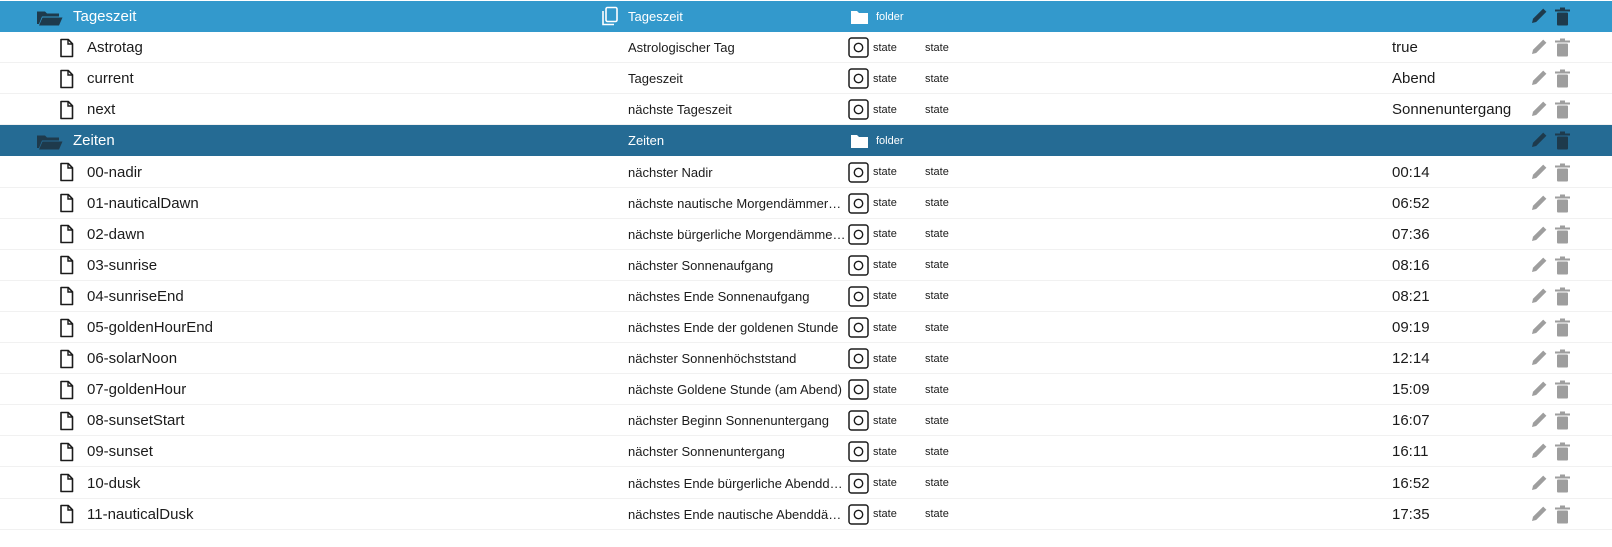 Image resolution: width=1612 pixels, height=547 pixels. What do you see at coordinates (1413, 78) in the screenshot?
I see `row-value: Abend` at bounding box center [1413, 78].